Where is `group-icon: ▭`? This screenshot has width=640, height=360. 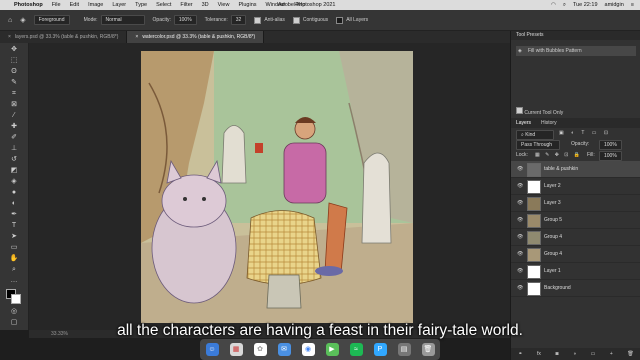 group-icon: ▭ is located at coordinates (593, 354).